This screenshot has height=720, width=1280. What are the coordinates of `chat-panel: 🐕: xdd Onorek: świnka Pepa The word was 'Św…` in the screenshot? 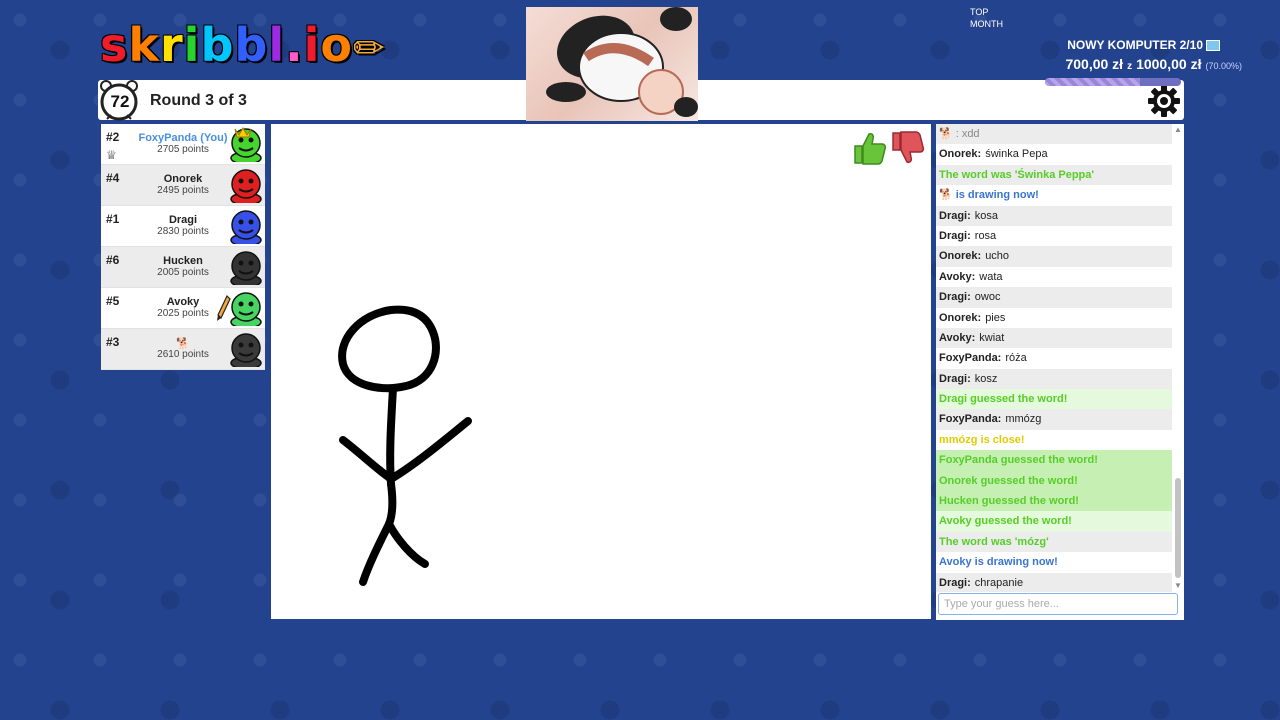 It's located at (1060, 372).